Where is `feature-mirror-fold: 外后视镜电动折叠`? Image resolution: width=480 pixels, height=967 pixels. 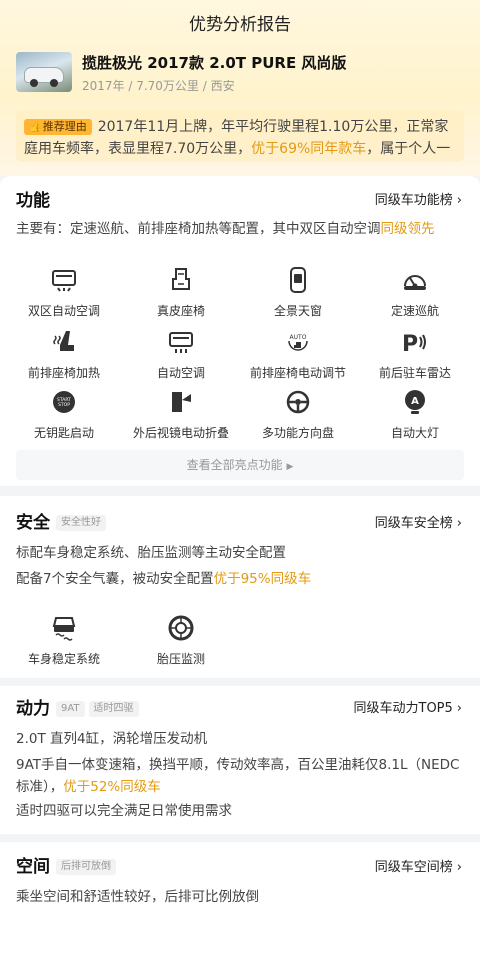 feature-mirror-fold: 外后视镜电动折叠 is located at coordinates (181, 414).